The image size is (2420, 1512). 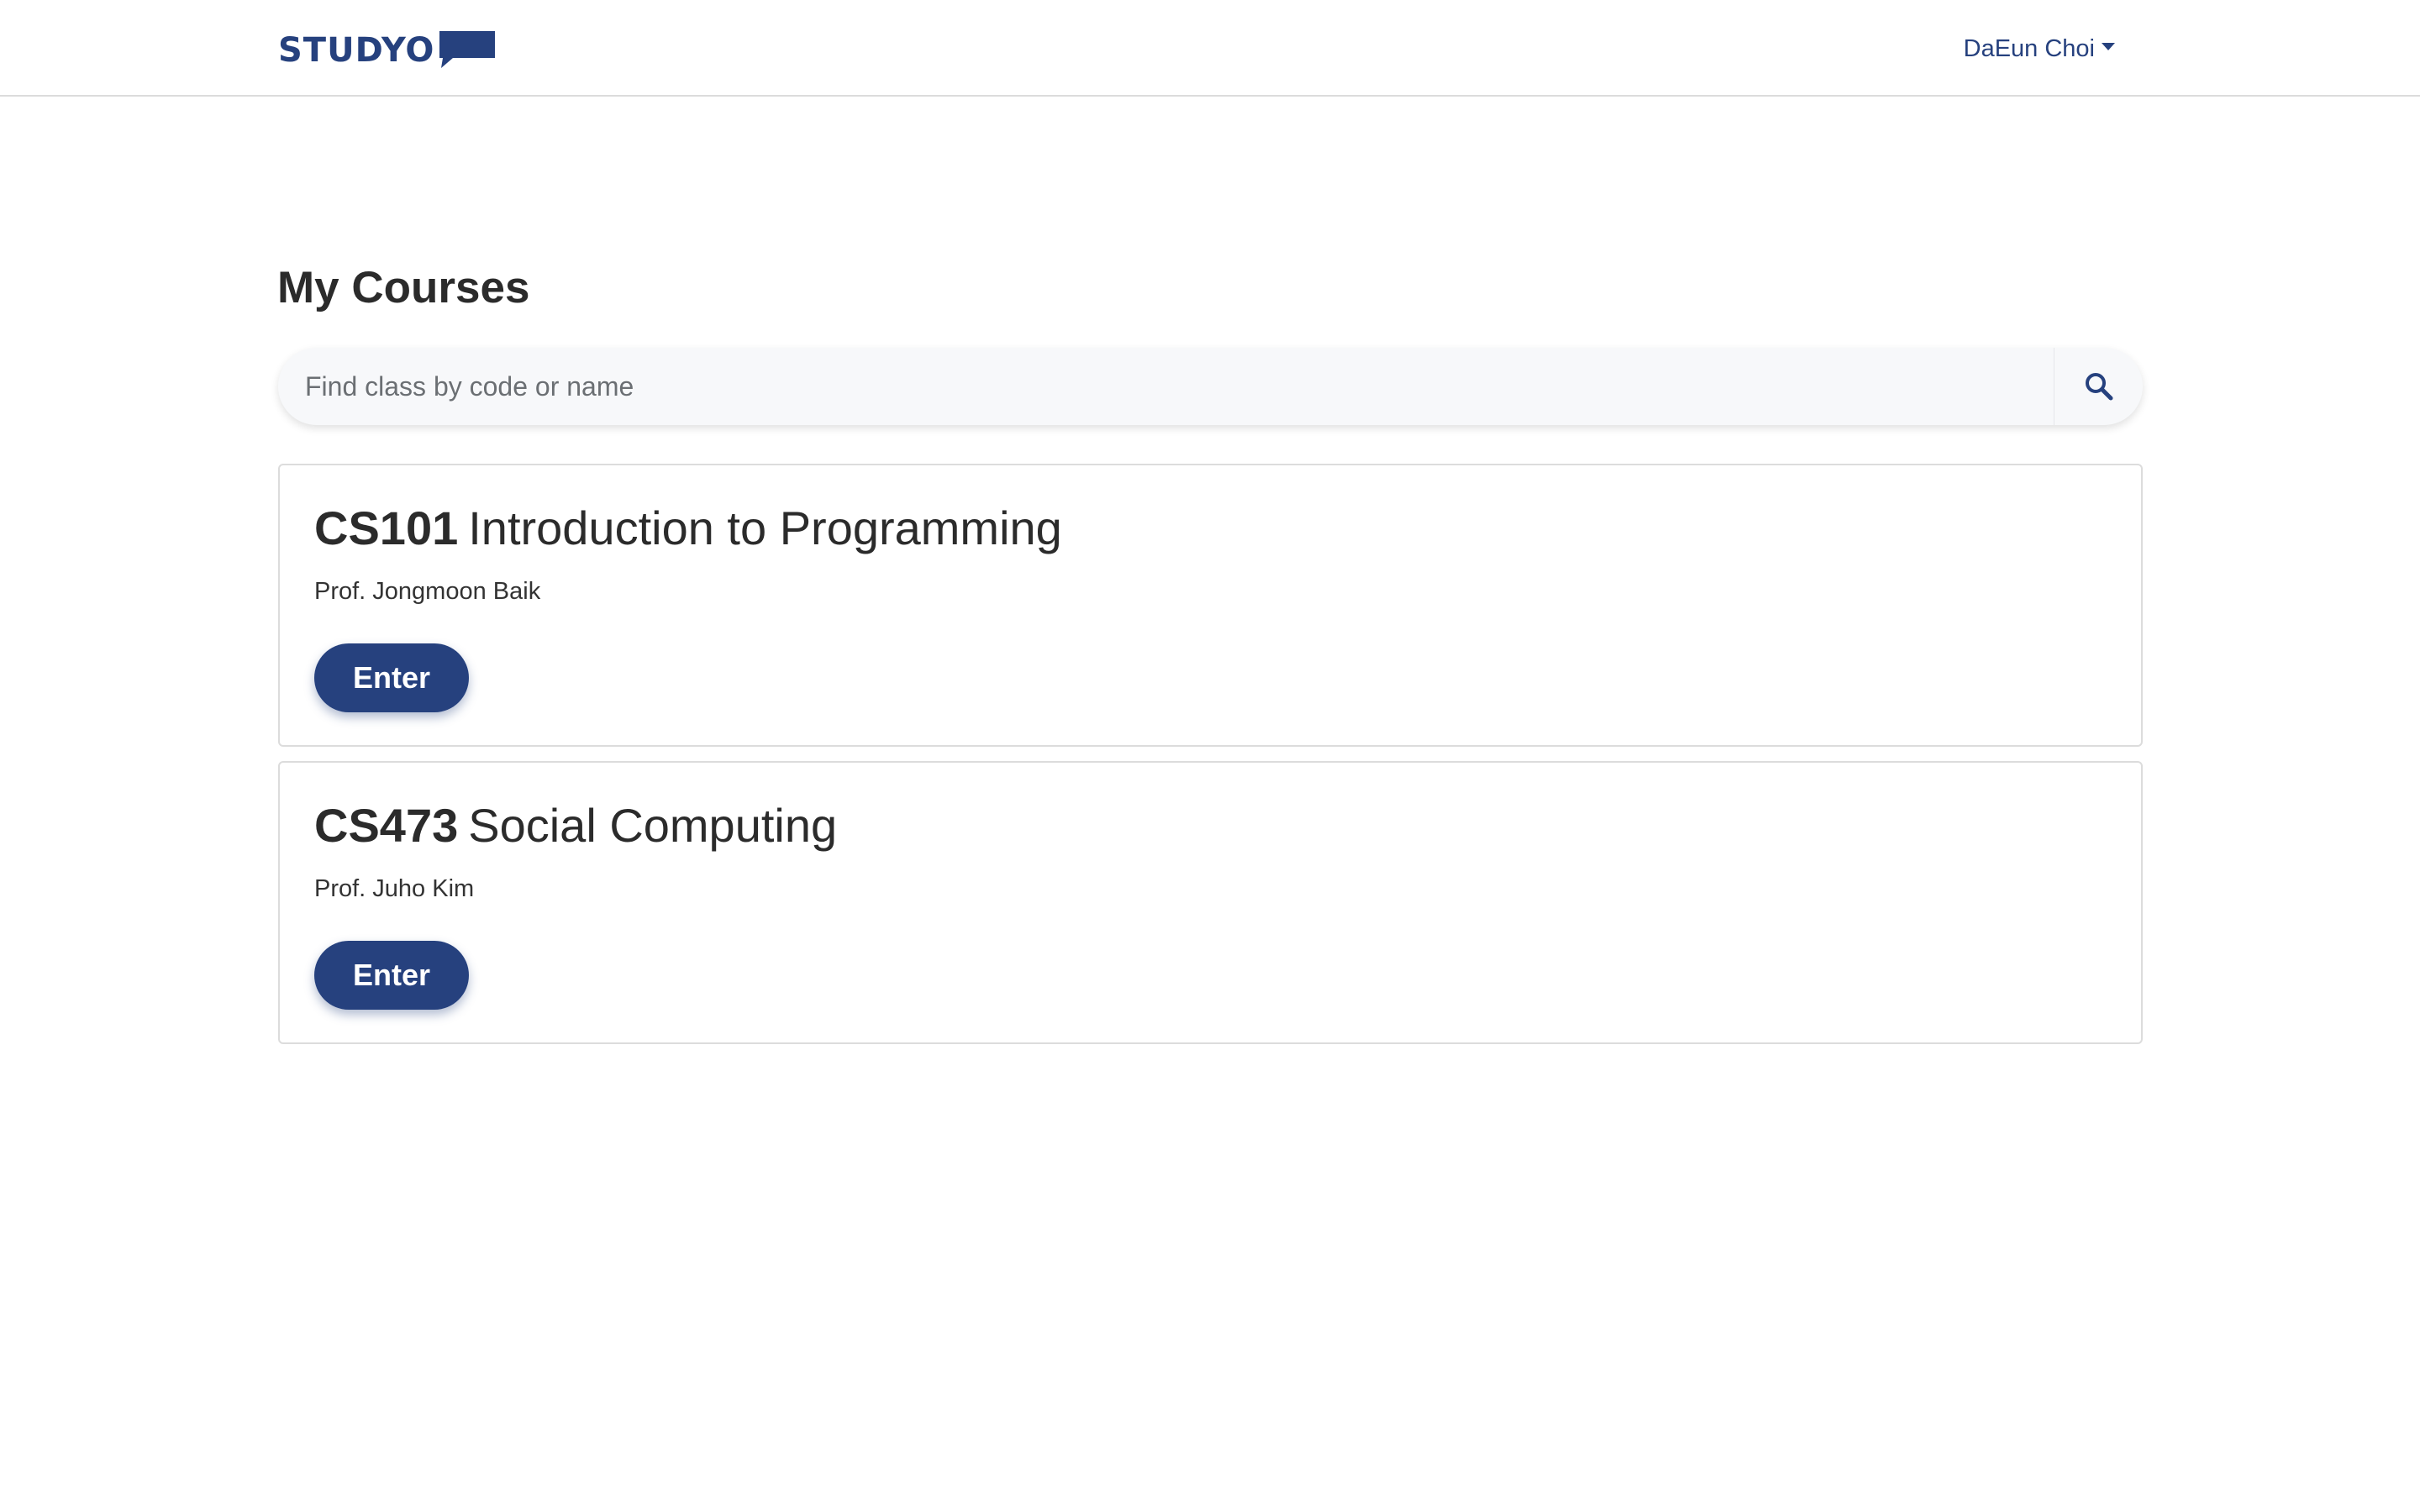 I want to click on page-title: My Courses, so click(x=404, y=287).